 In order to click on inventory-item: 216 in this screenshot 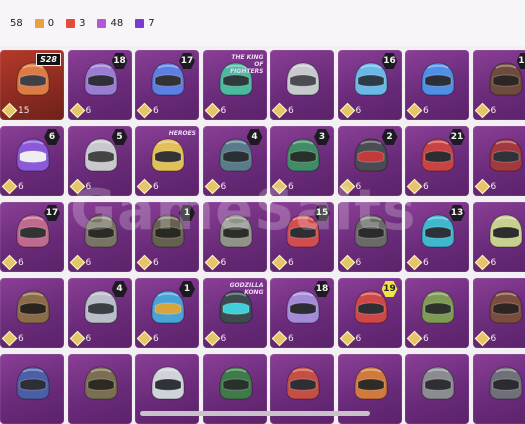, I will do `click(437, 161)`.